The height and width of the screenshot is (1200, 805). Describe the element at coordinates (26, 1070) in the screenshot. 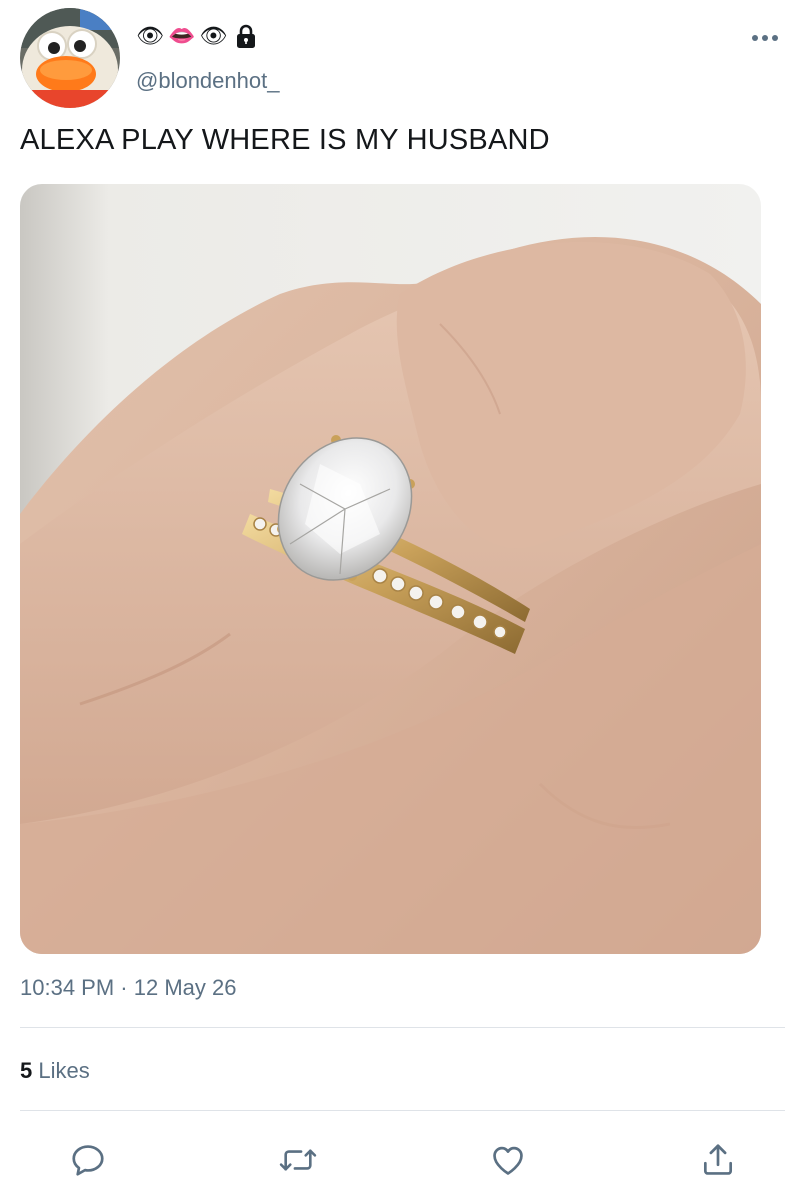

I see `likes-count: 5` at that location.